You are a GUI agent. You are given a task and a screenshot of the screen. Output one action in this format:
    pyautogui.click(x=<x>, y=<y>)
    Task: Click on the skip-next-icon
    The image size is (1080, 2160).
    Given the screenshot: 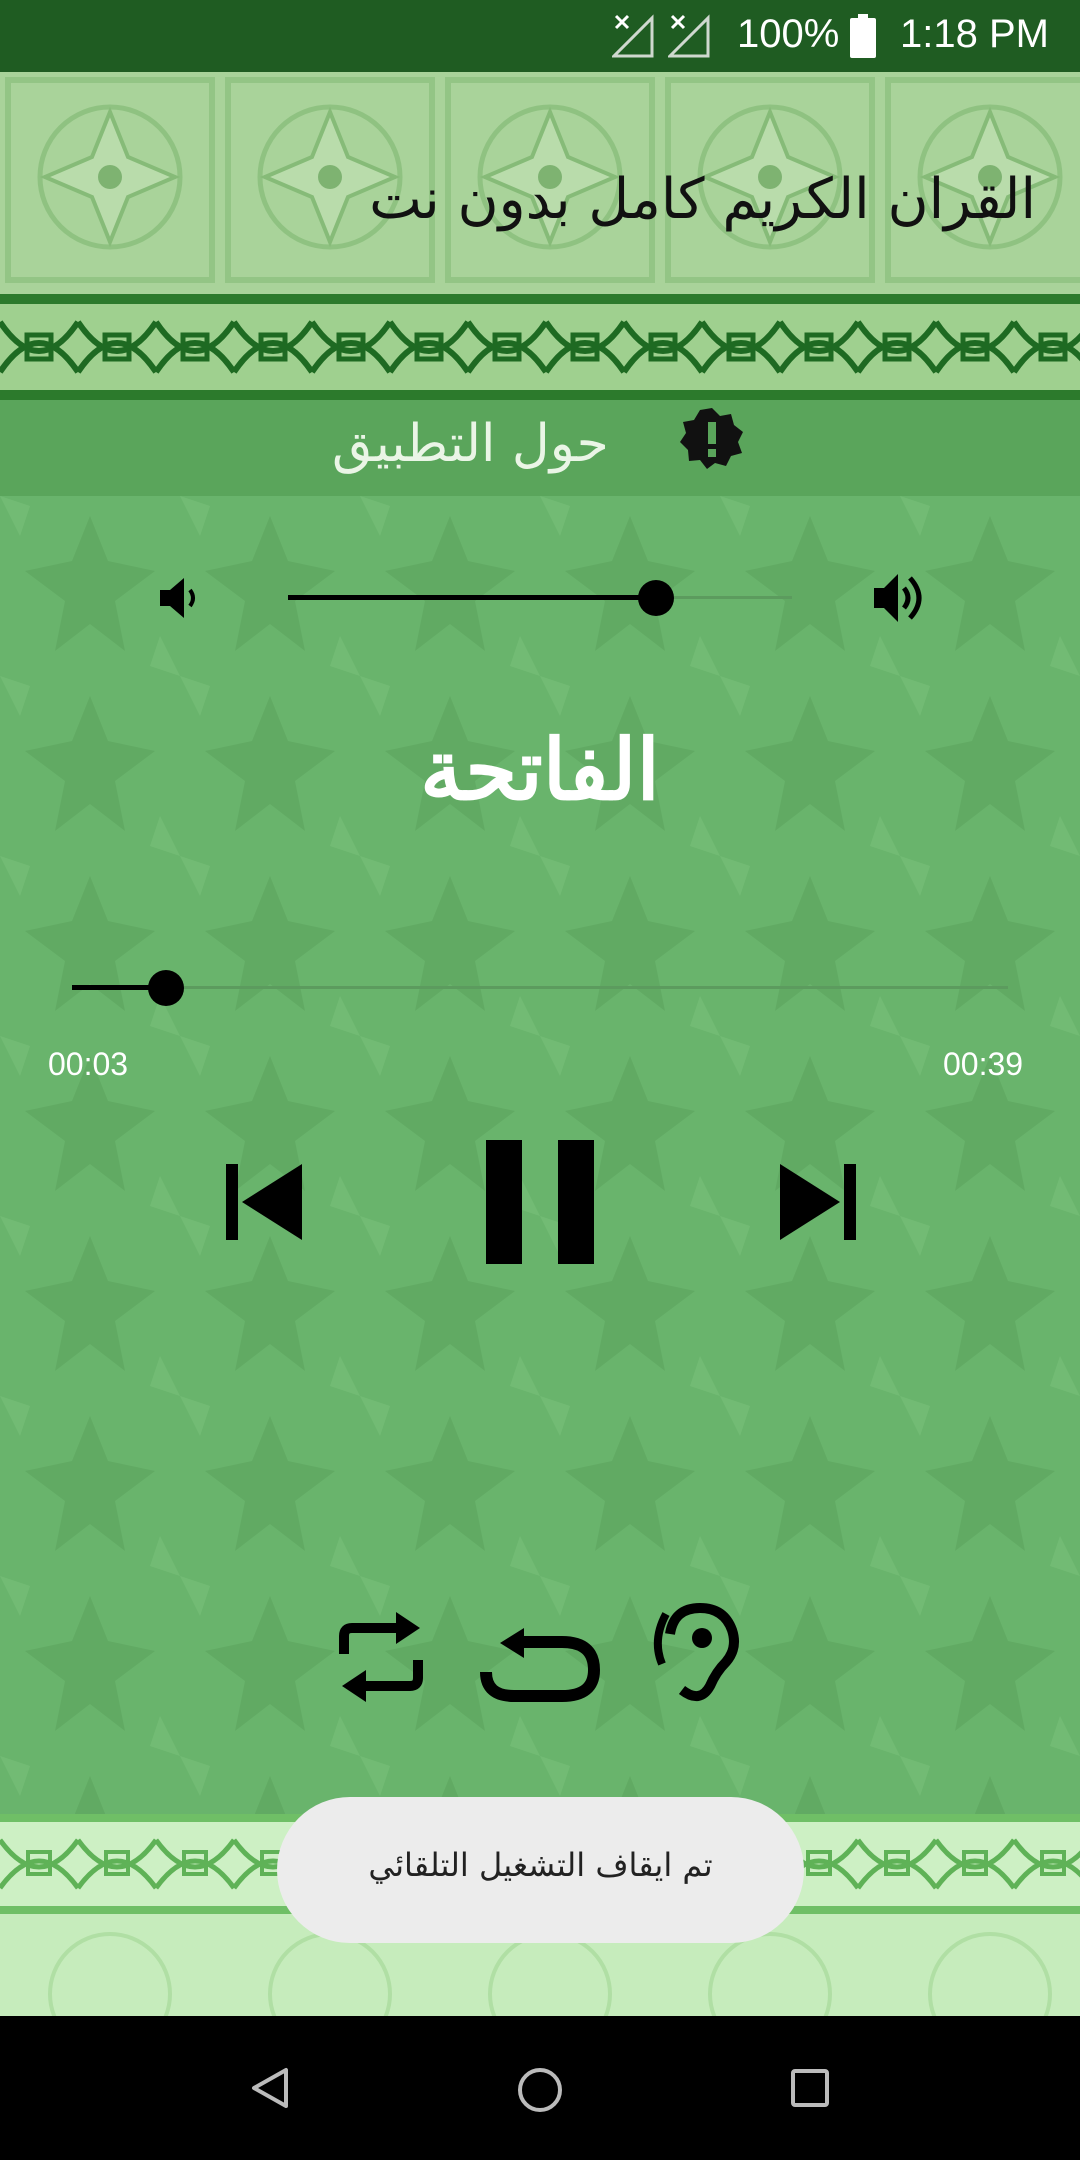 What is the action you would take?
    pyautogui.click(x=816, y=1202)
    